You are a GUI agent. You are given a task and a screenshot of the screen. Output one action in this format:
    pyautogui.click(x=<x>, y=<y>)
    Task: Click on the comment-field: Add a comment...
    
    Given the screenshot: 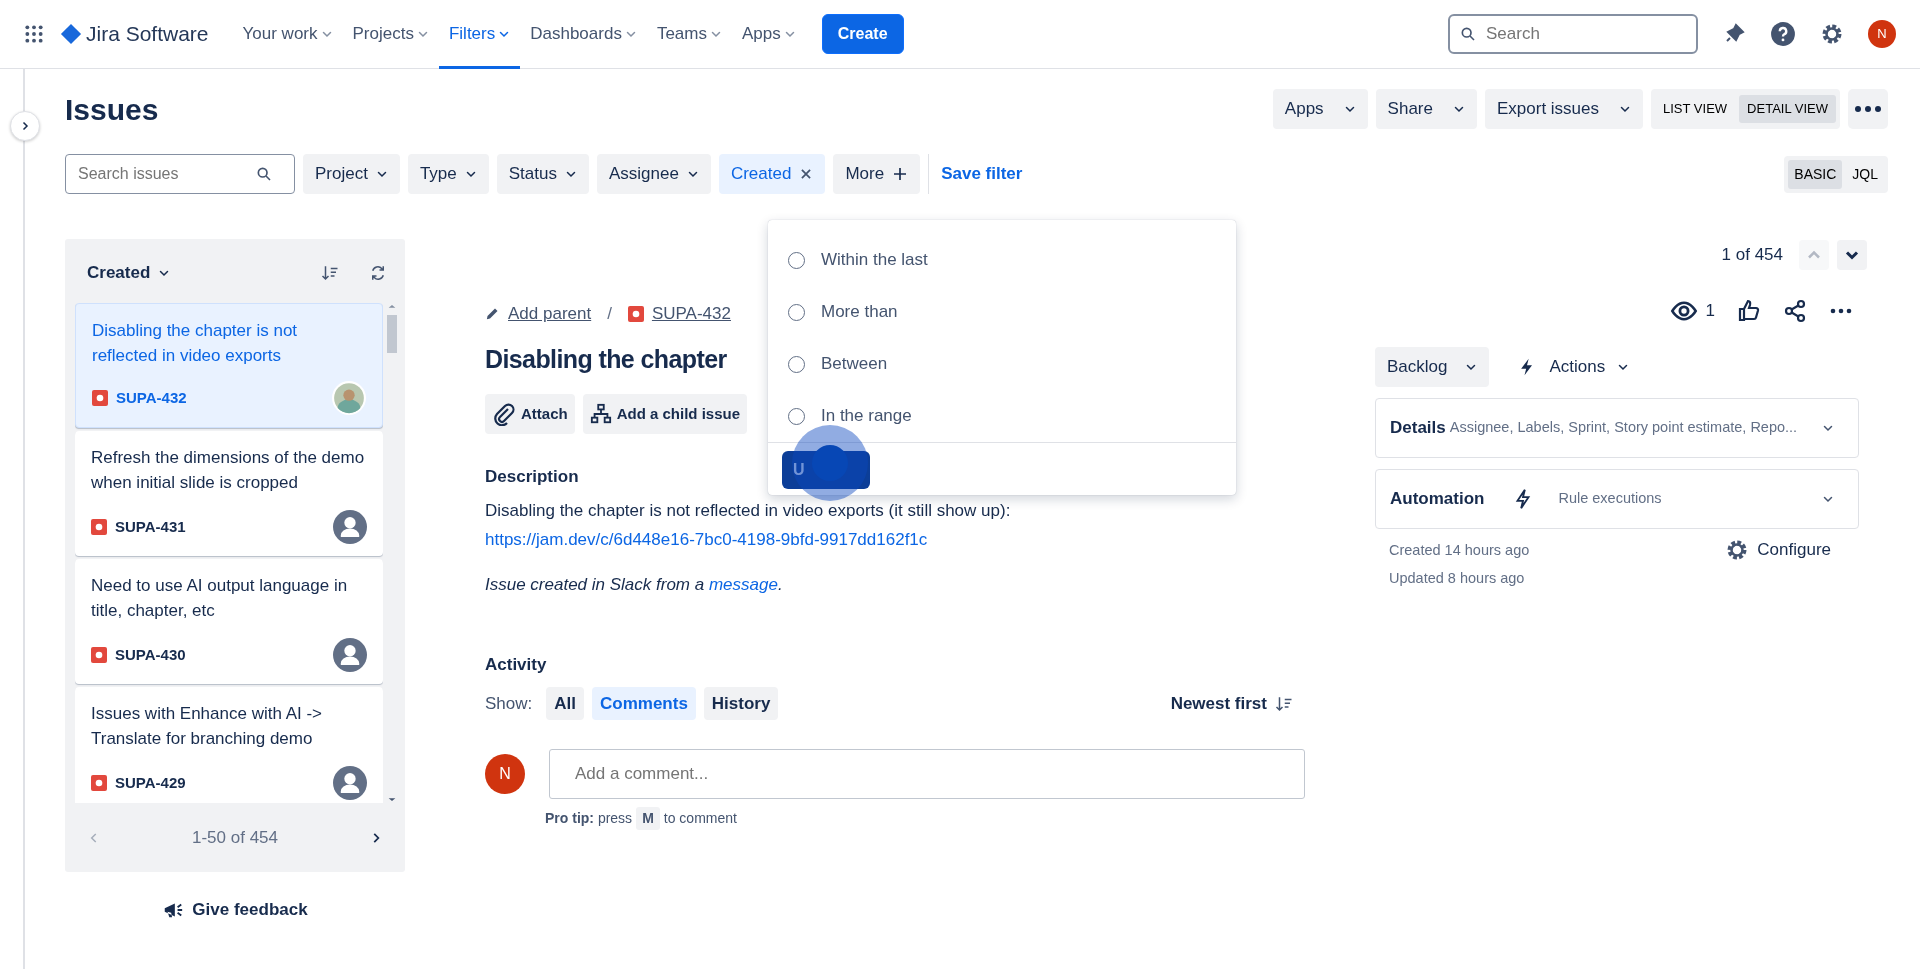 What is the action you would take?
    pyautogui.click(x=927, y=773)
    